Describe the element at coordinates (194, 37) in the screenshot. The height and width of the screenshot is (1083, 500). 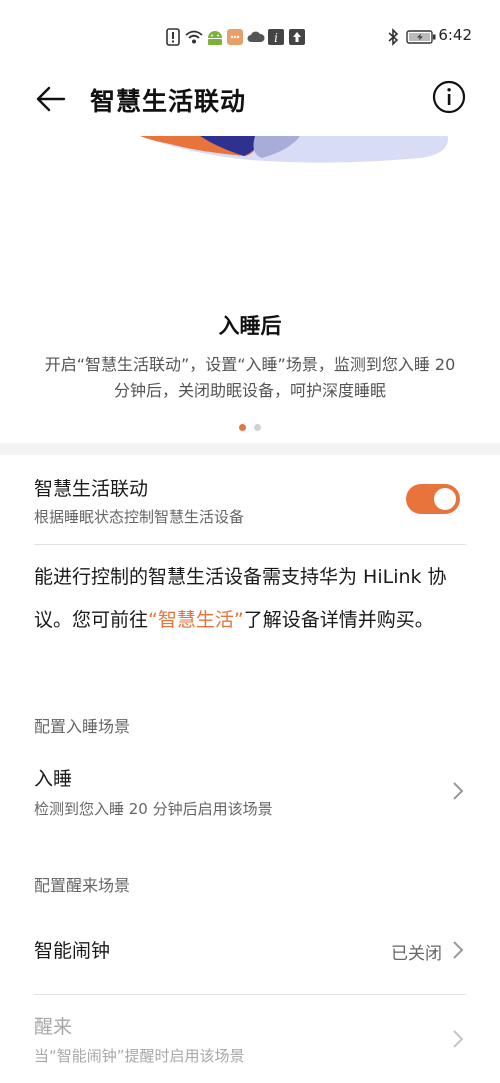
I see `wifi-icon` at that location.